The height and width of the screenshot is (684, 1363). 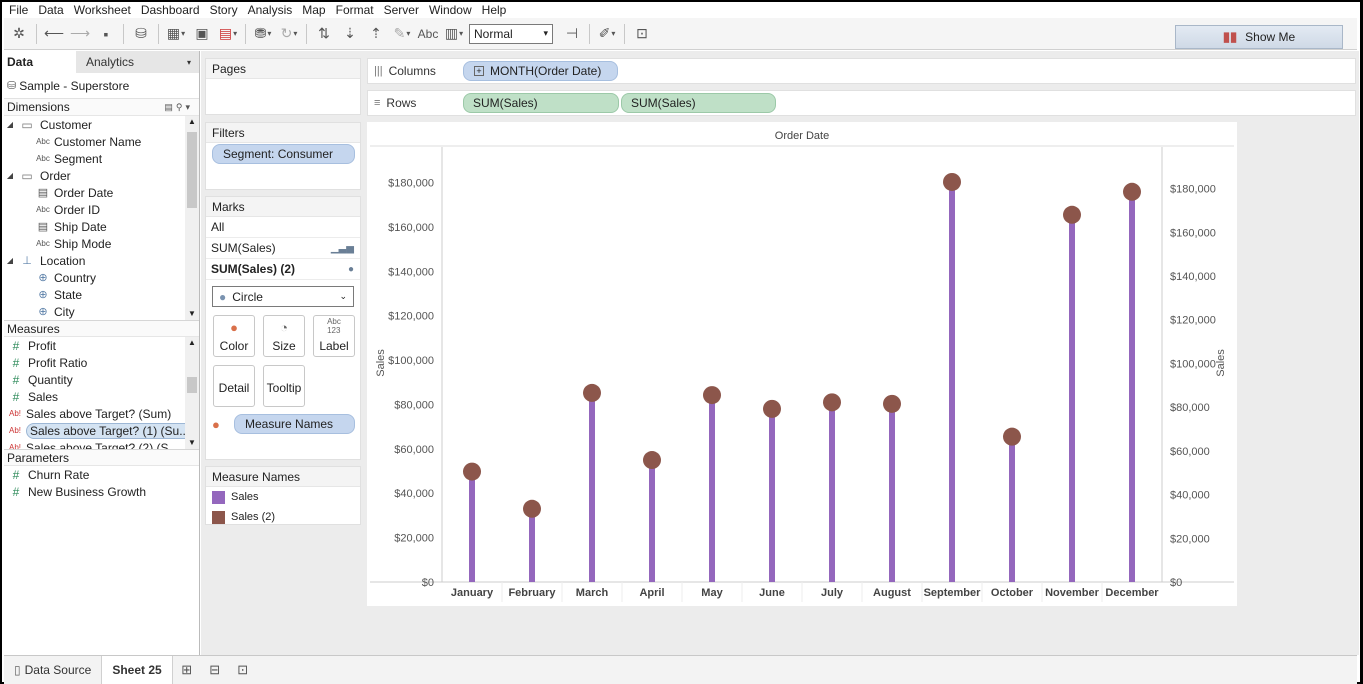 What do you see at coordinates (176, 34) in the screenshot?
I see `new-worksheet-icon: ▦` at bounding box center [176, 34].